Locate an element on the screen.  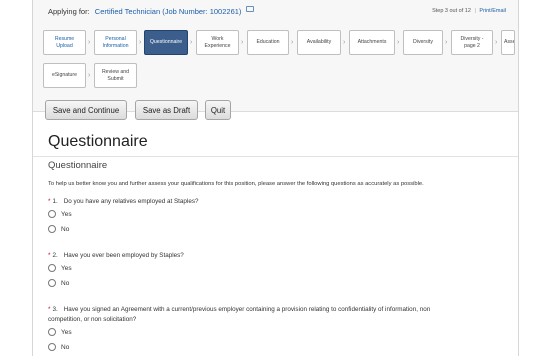
q3-option-no: No is located at coordinates (58, 347).